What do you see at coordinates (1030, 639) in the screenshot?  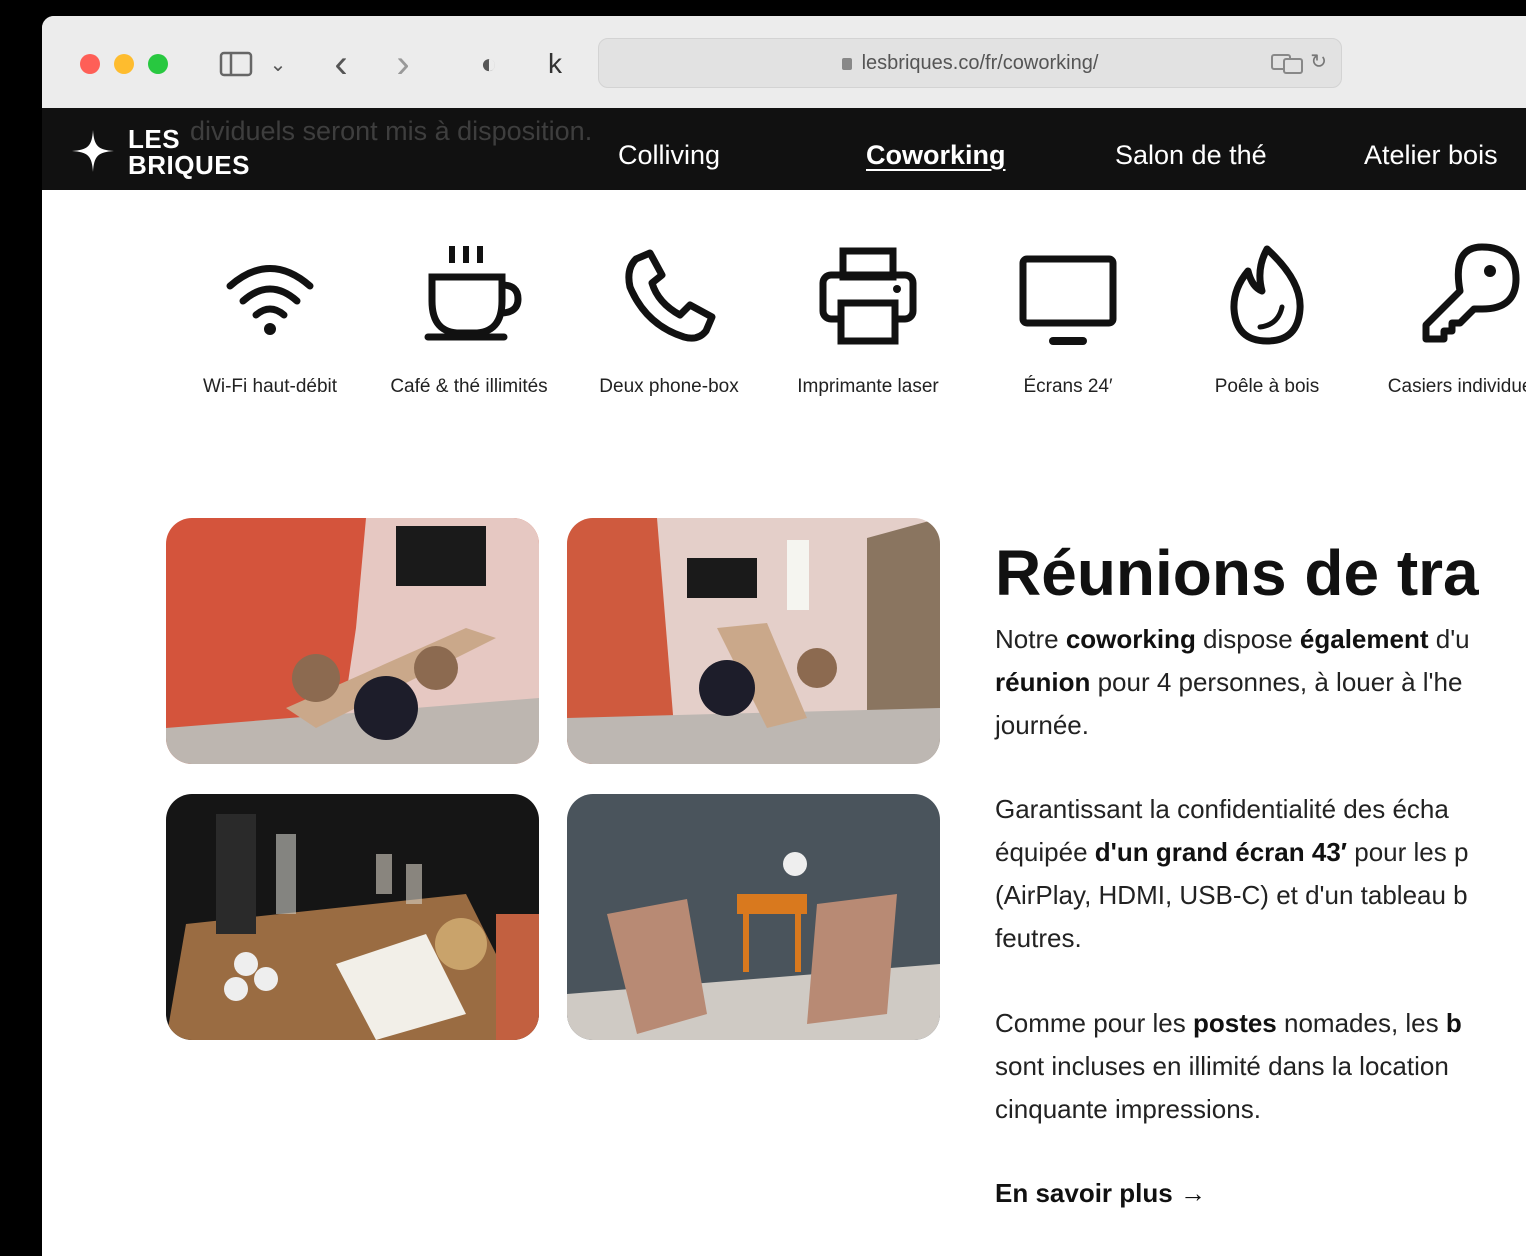 I see `text-span: Notre` at bounding box center [1030, 639].